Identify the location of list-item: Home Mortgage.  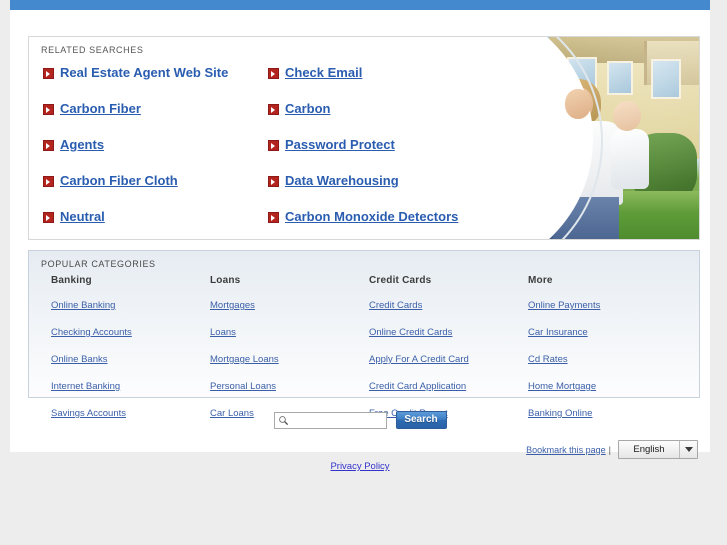
(607, 385).